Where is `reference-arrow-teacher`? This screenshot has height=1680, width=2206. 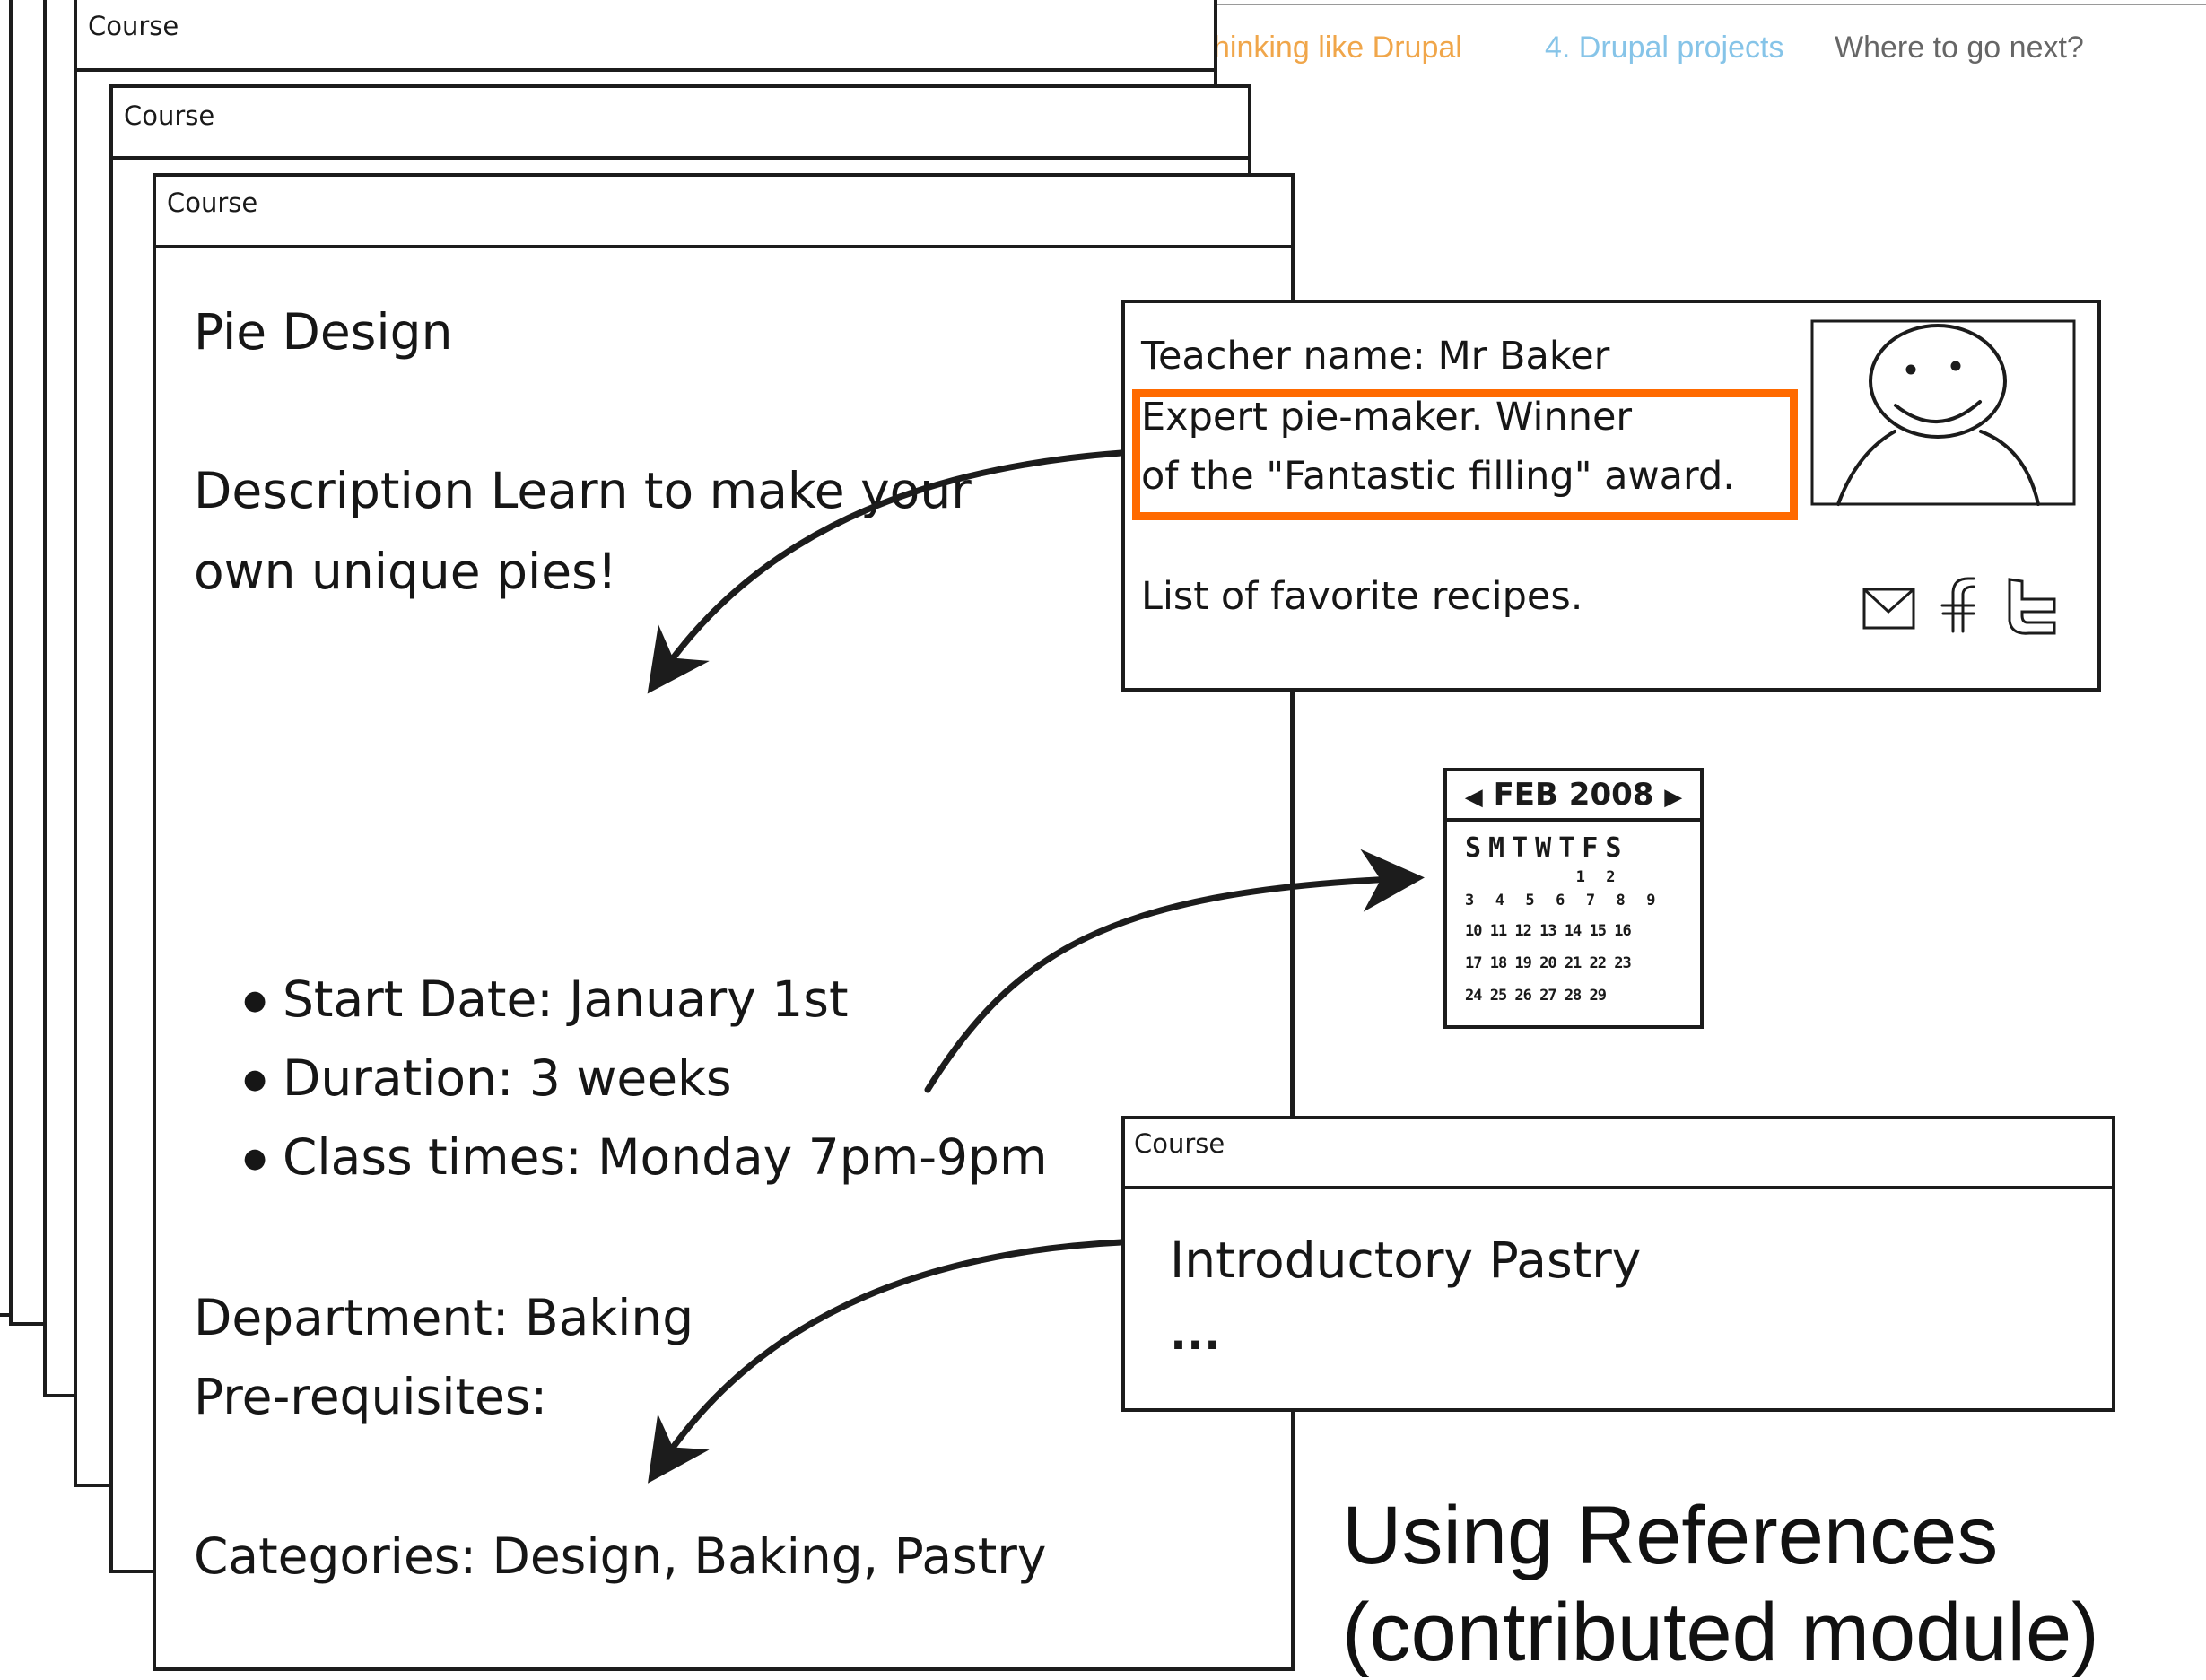
reference-arrow-teacher is located at coordinates (886, 571).